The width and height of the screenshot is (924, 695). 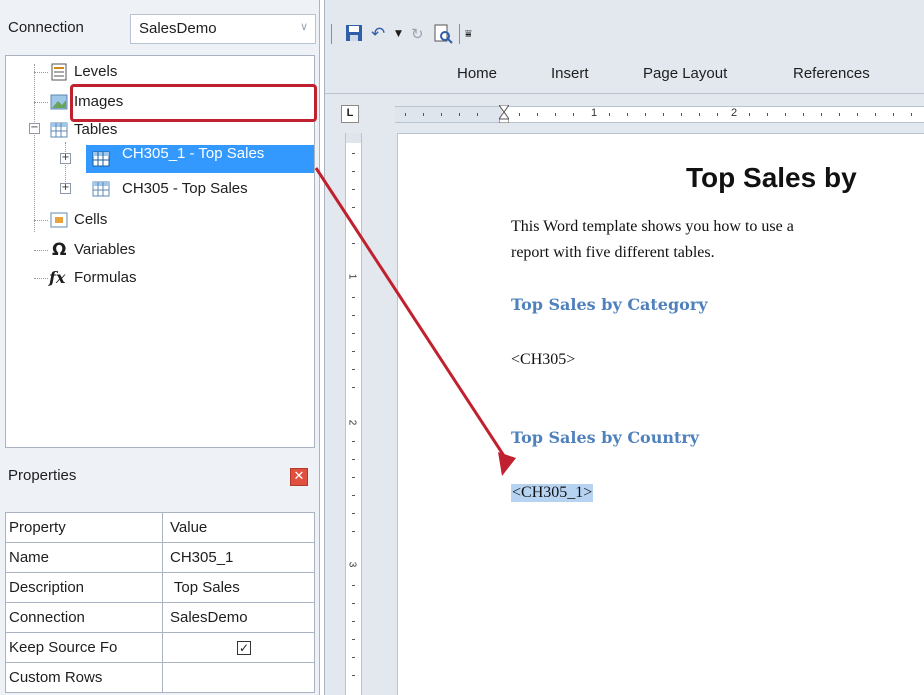 I want to click on tree-item-ch305-1: CH305_1 - Top Sales, so click(x=200, y=159).